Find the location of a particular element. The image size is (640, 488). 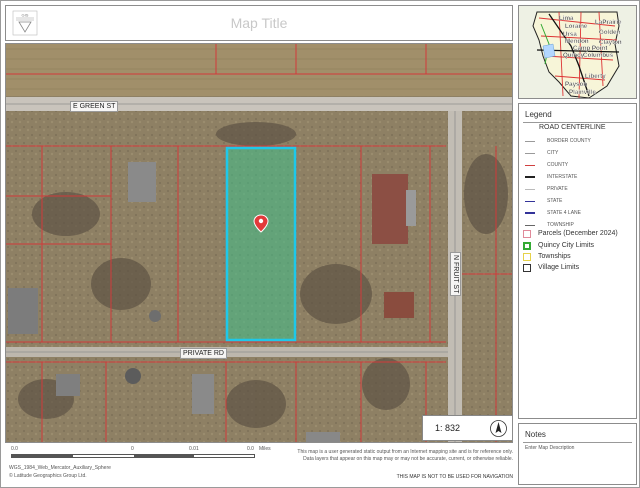

legend-item-county: COUNTY is located at coordinates (546, 165).